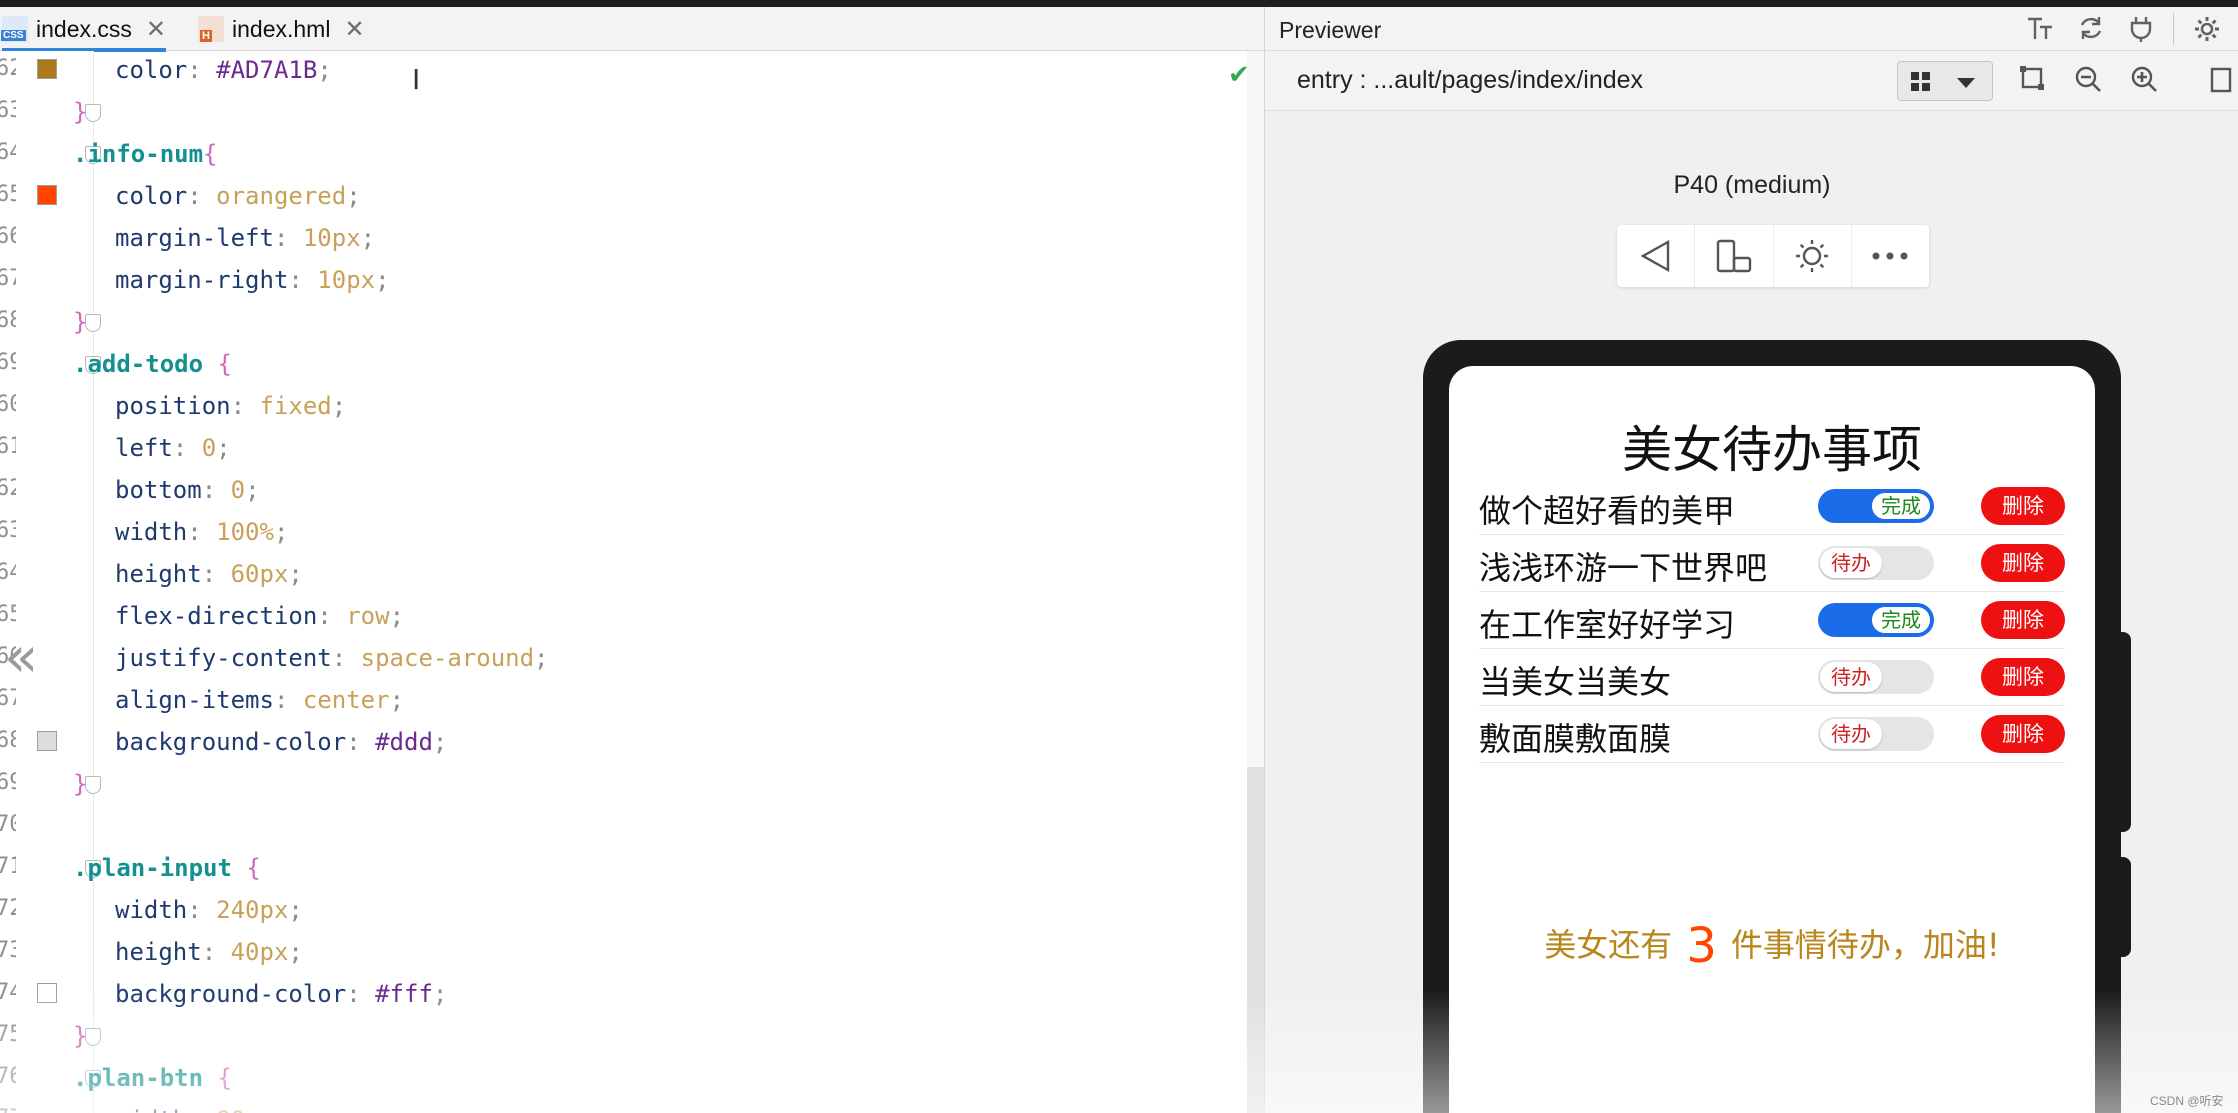  Describe the element at coordinates (1656, 256) in the screenshot. I see `back-button` at that location.